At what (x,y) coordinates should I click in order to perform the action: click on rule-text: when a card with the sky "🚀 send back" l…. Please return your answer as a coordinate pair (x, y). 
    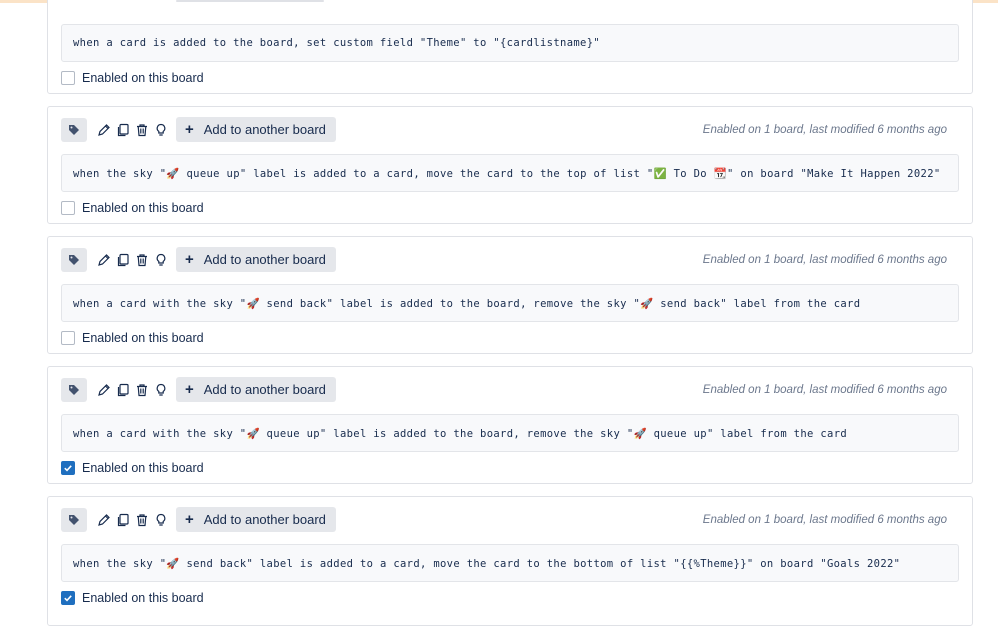
    Looking at the image, I should click on (510, 303).